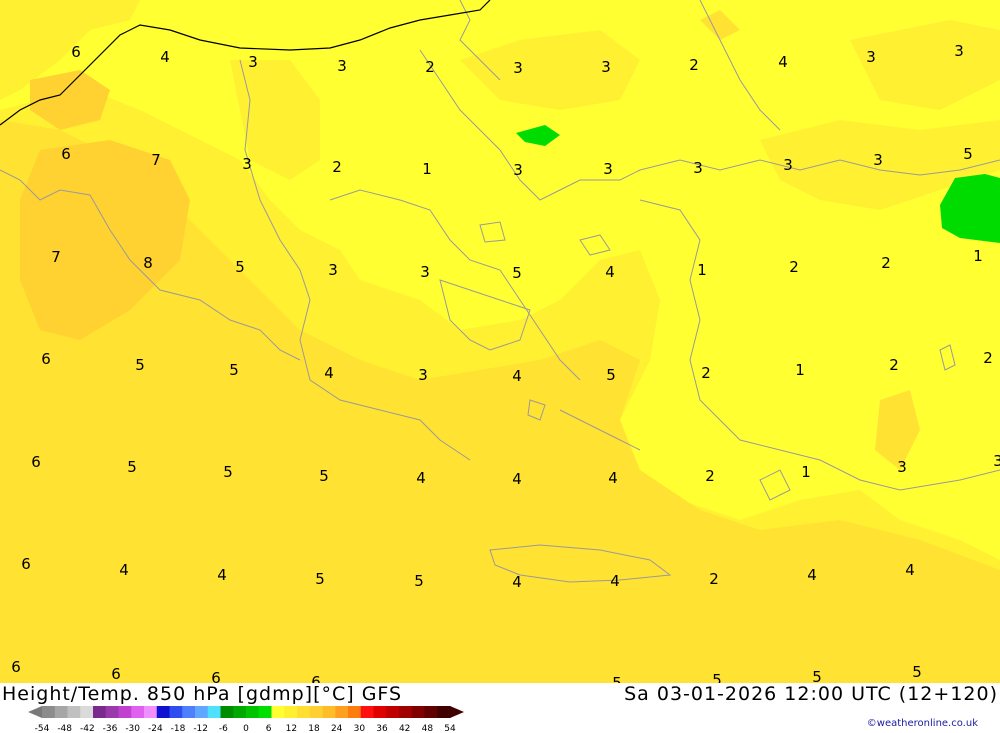  What do you see at coordinates (291, 728) in the screenshot?
I see `scale-tick-label: 12` at bounding box center [291, 728].